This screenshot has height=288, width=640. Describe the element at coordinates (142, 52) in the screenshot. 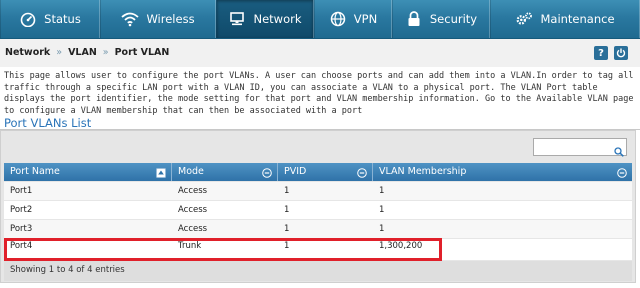

I see `breadcrumb-port-vlan: Port VLAN` at that location.